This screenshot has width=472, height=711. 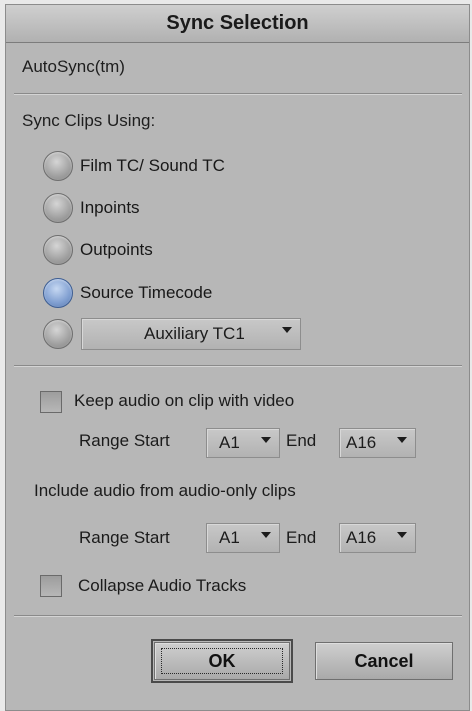 I want to click on radio-auxiliary-tc, so click(x=58, y=334).